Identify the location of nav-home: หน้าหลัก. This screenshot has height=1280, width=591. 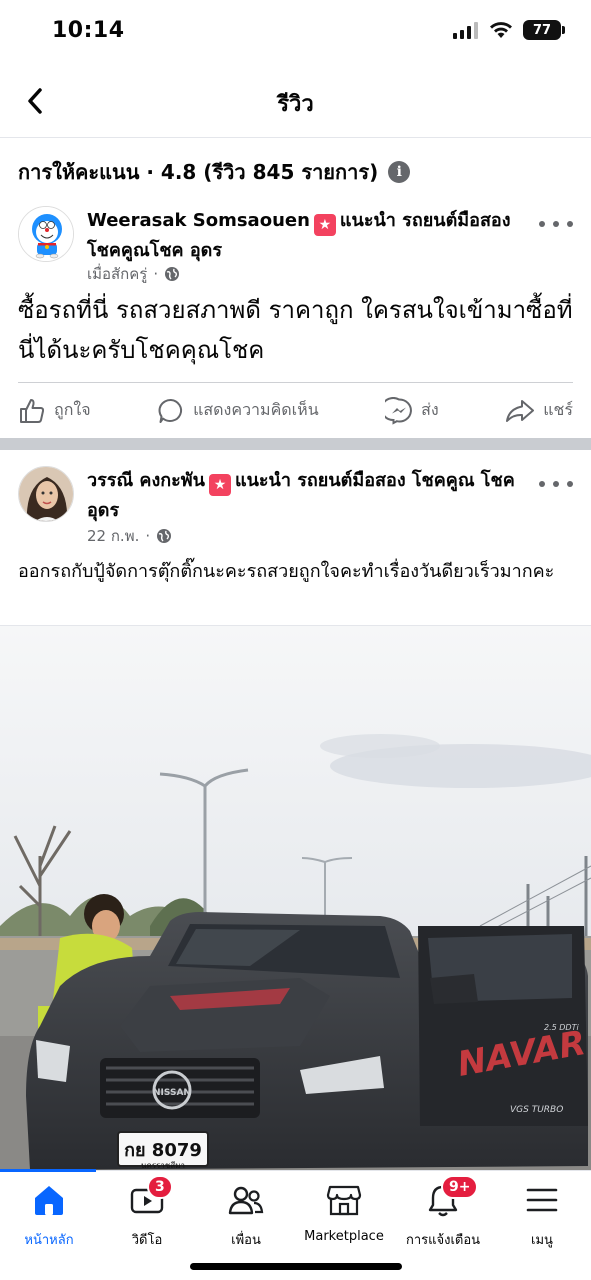
(49, 1216).